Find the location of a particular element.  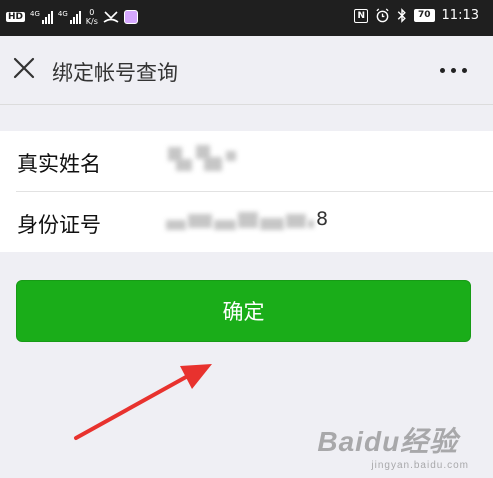

watermark-sub: jingyan.baidu.com is located at coordinates (420, 465).